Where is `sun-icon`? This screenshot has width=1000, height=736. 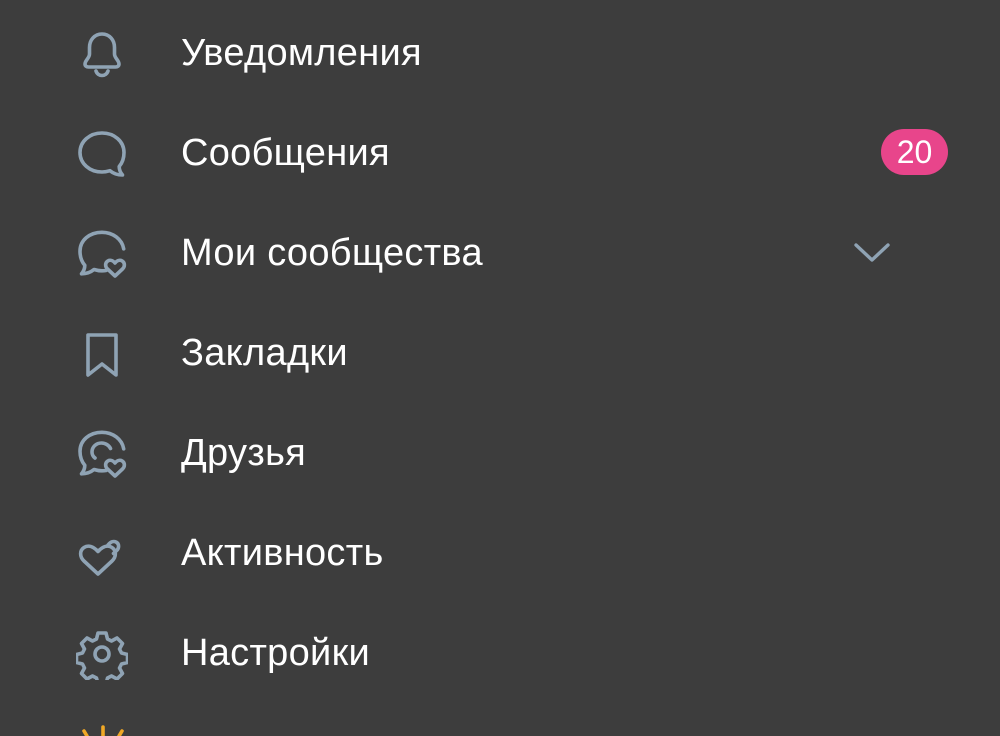
sun-icon is located at coordinates (103, 730).